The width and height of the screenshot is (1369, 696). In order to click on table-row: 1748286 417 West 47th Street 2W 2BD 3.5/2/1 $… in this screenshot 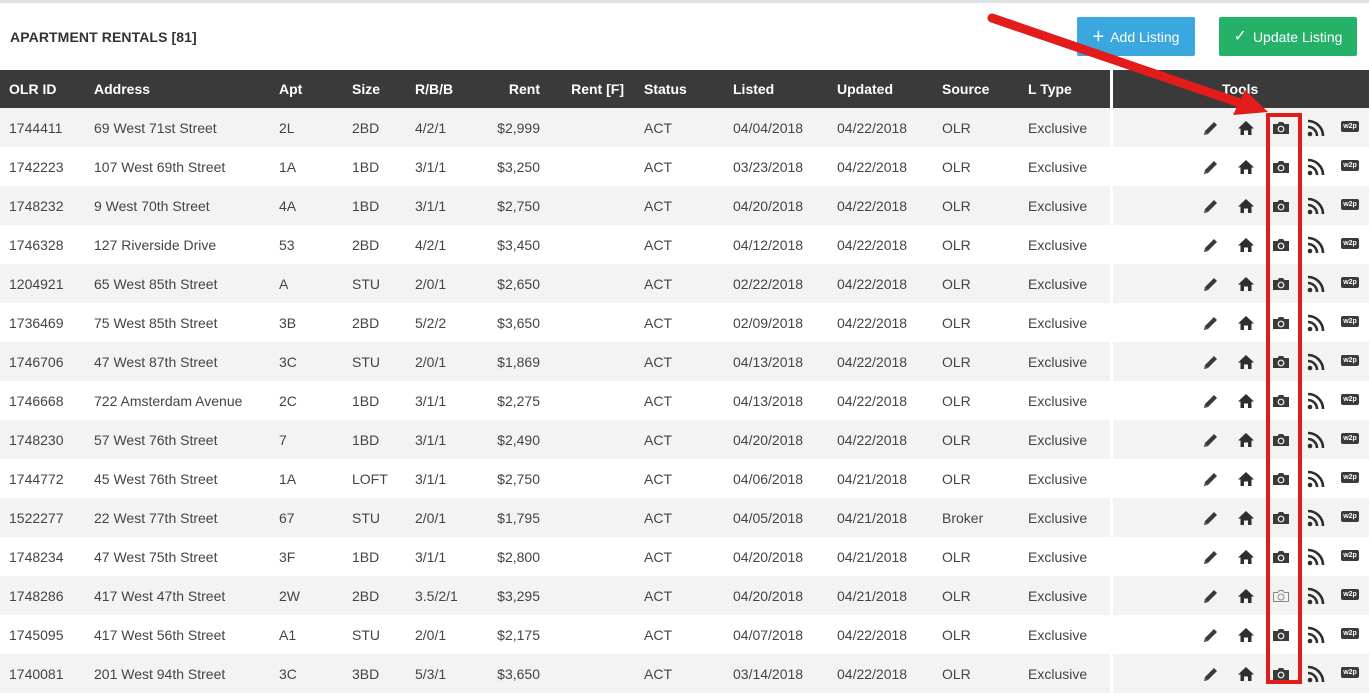, I will do `click(684, 595)`.